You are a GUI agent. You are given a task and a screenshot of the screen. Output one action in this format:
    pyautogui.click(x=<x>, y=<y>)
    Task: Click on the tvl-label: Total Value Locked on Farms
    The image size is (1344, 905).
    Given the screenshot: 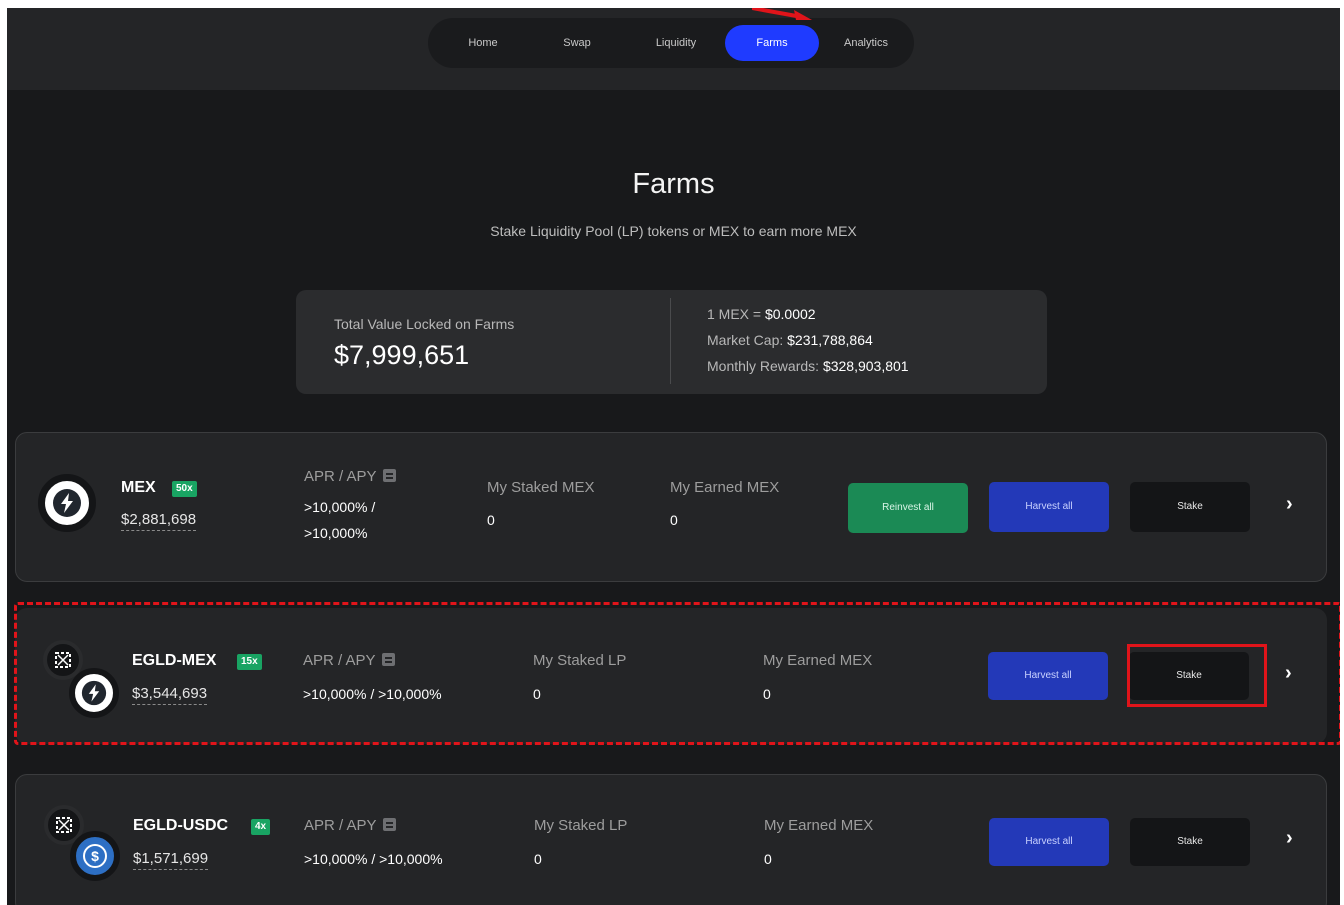 What is the action you would take?
    pyautogui.click(x=424, y=324)
    